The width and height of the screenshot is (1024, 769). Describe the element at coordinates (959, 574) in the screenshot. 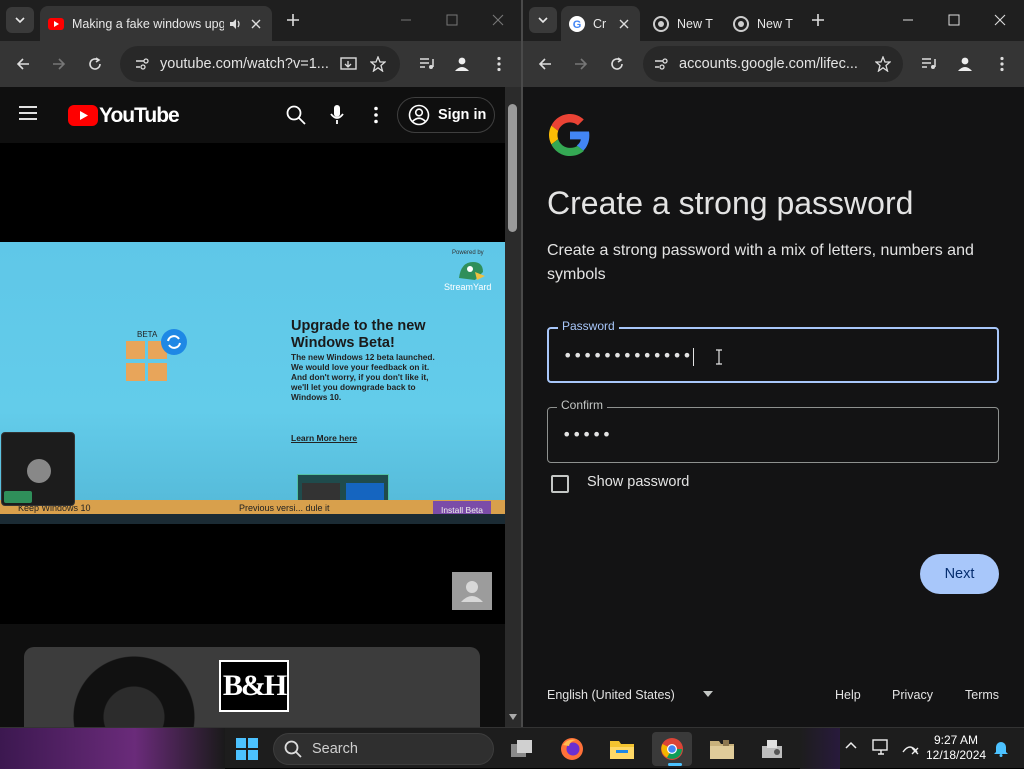

I see `next-button: Next` at that location.